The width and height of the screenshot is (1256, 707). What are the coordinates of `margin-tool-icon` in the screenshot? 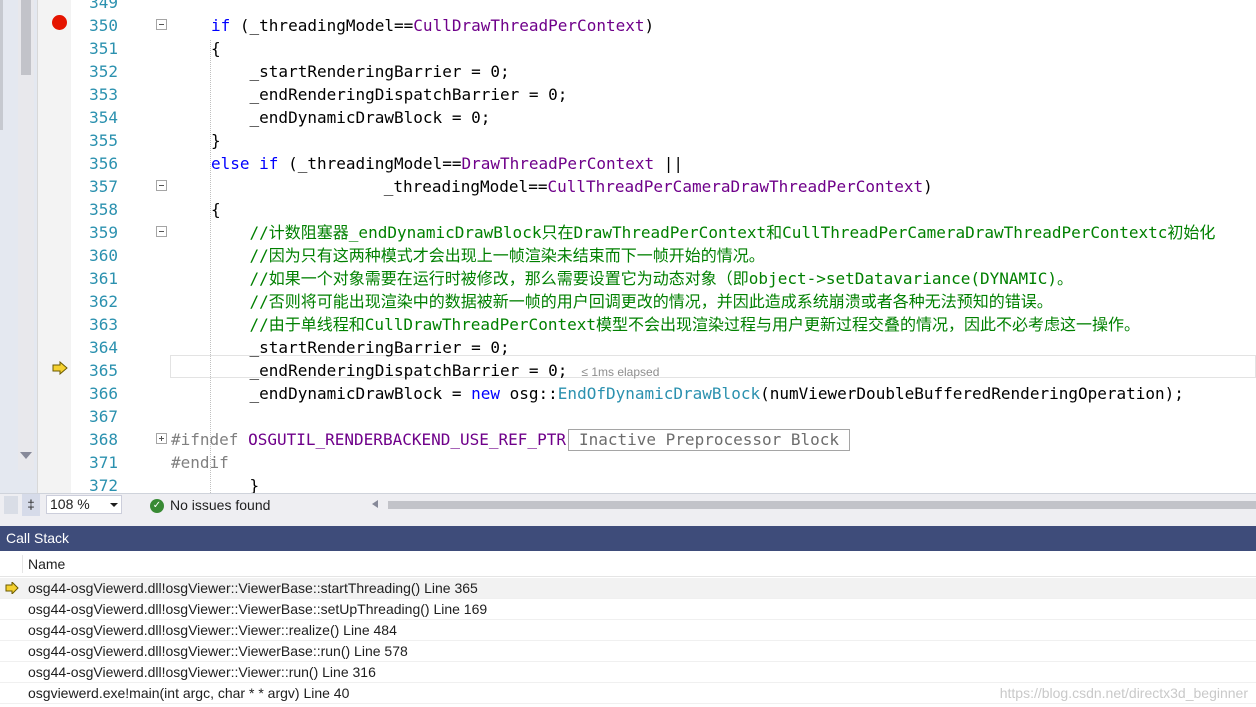 It's located at (11, 505).